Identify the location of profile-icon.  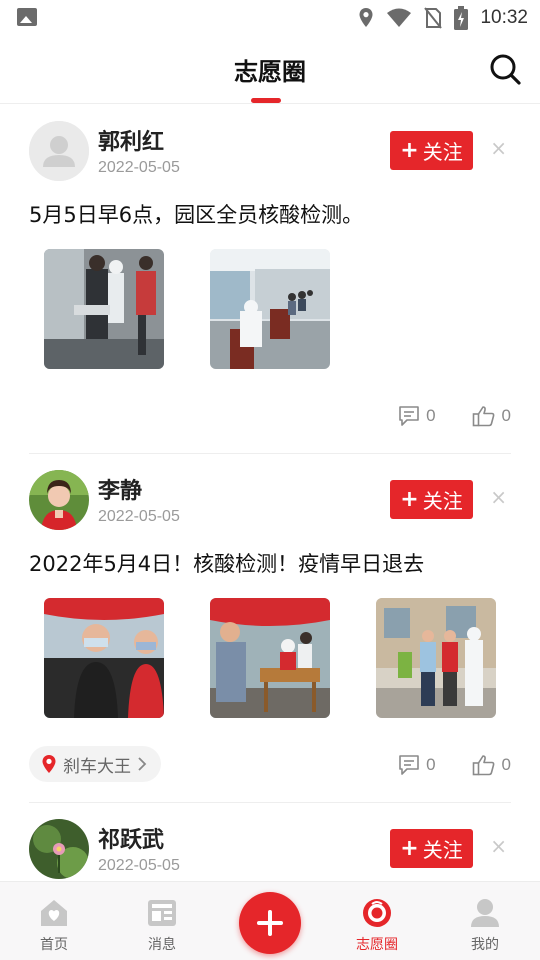
(485, 913).